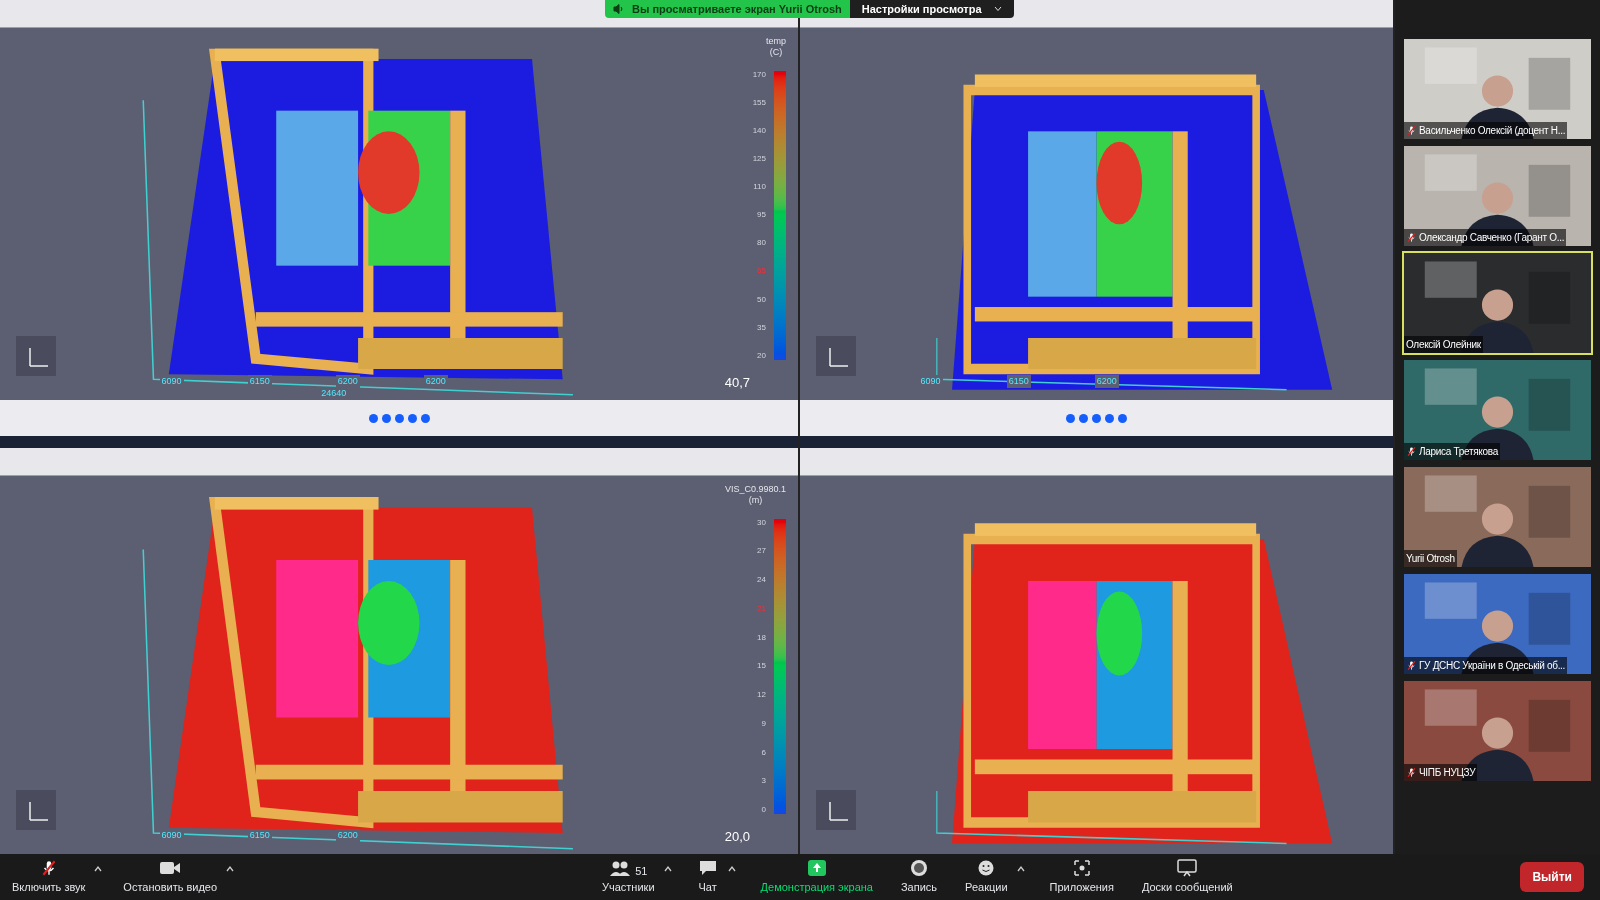 The width and height of the screenshot is (1600, 900). I want to click on video-tile: Лариса Третякова, so click(1497, 410).